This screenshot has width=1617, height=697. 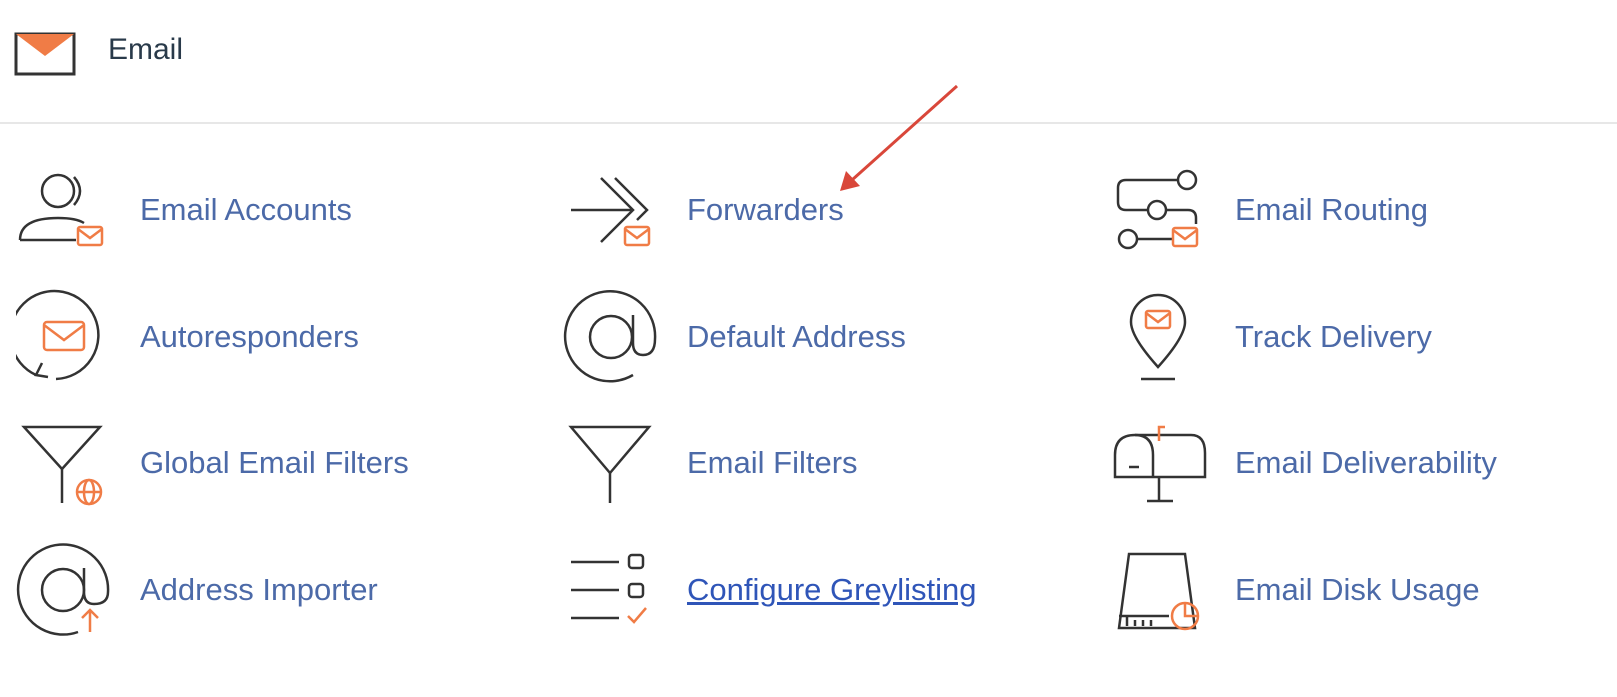 What do you see at coordinates (259, 590) in the screenshot?
I see `address-importer-link: Address Importer` at bounding box center [259, 590].